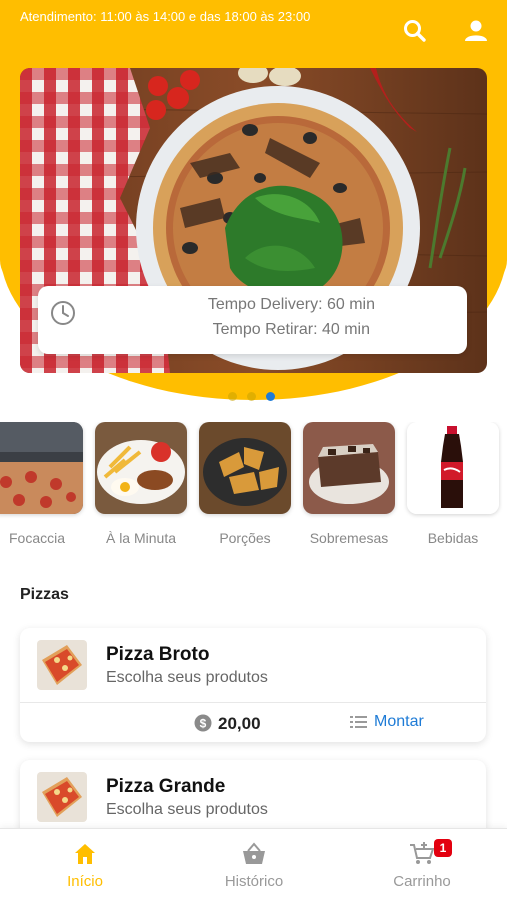 This screenshot has width=507, height=900. I want to click on user-icon, so click(476, 31).